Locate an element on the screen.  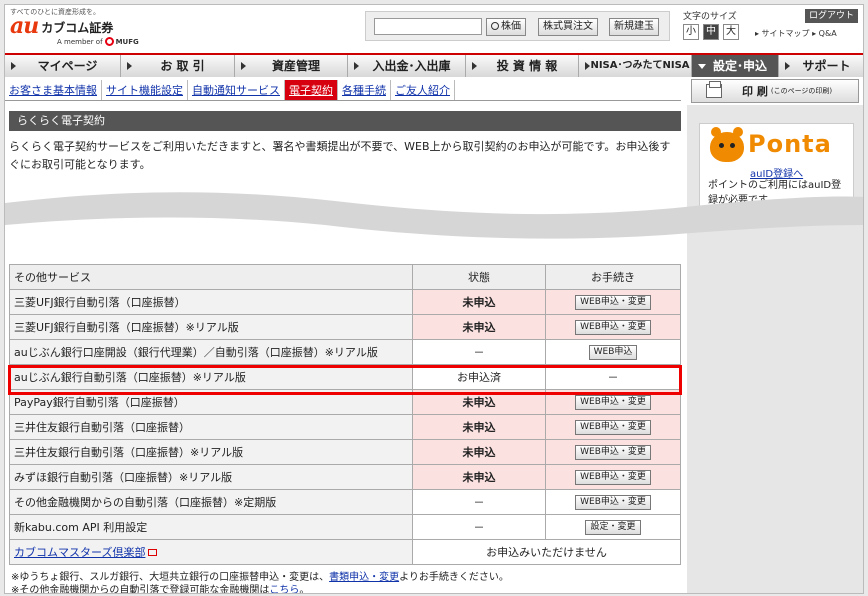
stock-order-button: 株式買注文 is located at coordinates (568, 27).